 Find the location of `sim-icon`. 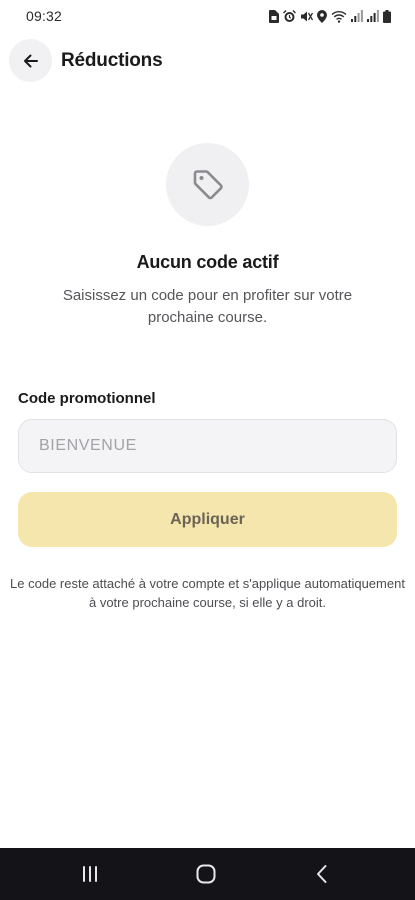

sim-icon is located at coordinates (274, 16).